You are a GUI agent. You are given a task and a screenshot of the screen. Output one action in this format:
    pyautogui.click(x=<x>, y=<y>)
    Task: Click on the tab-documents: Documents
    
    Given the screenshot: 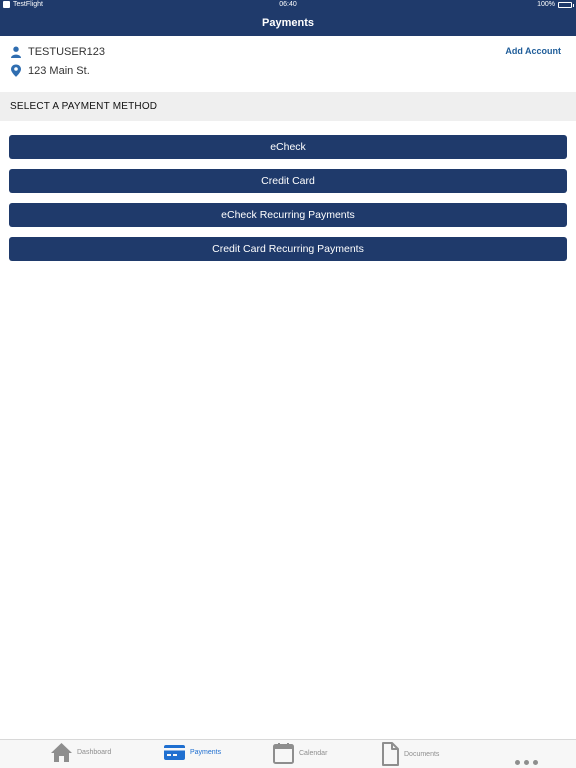 What is the action you would take?
    pyautogui.click(x=409, y=754)
    